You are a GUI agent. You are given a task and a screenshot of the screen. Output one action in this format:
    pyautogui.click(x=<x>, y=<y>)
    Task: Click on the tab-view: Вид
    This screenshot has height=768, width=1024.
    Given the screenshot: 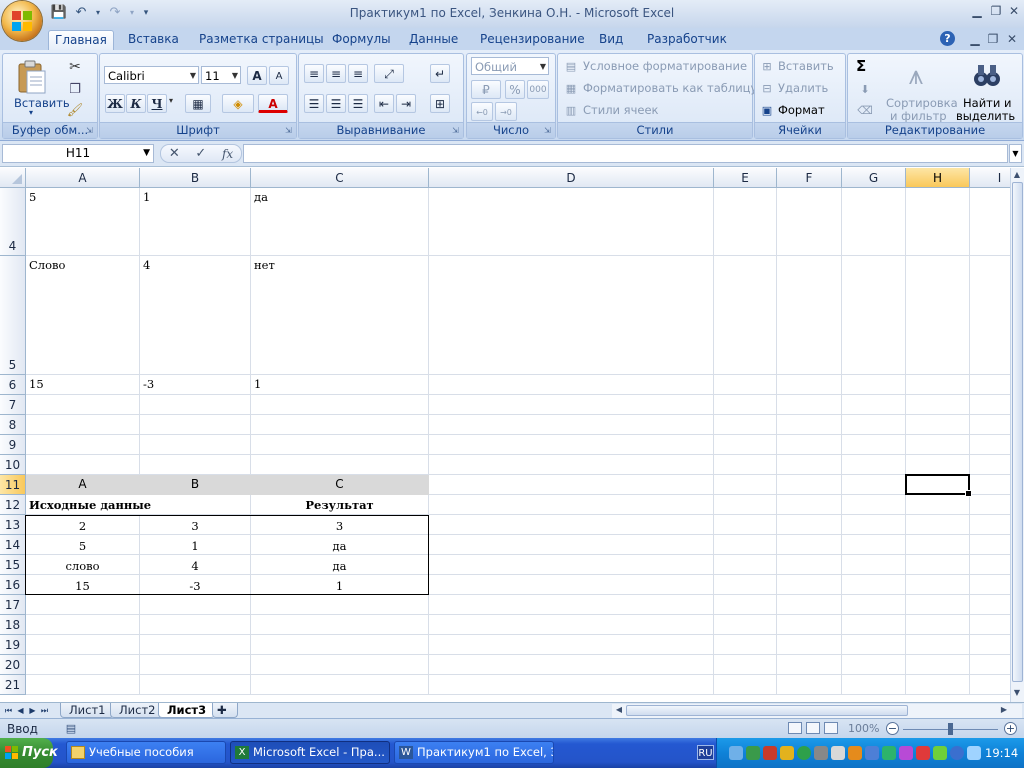 What is the action you would take?
    pyautogui.click(x=611, y=39)
    